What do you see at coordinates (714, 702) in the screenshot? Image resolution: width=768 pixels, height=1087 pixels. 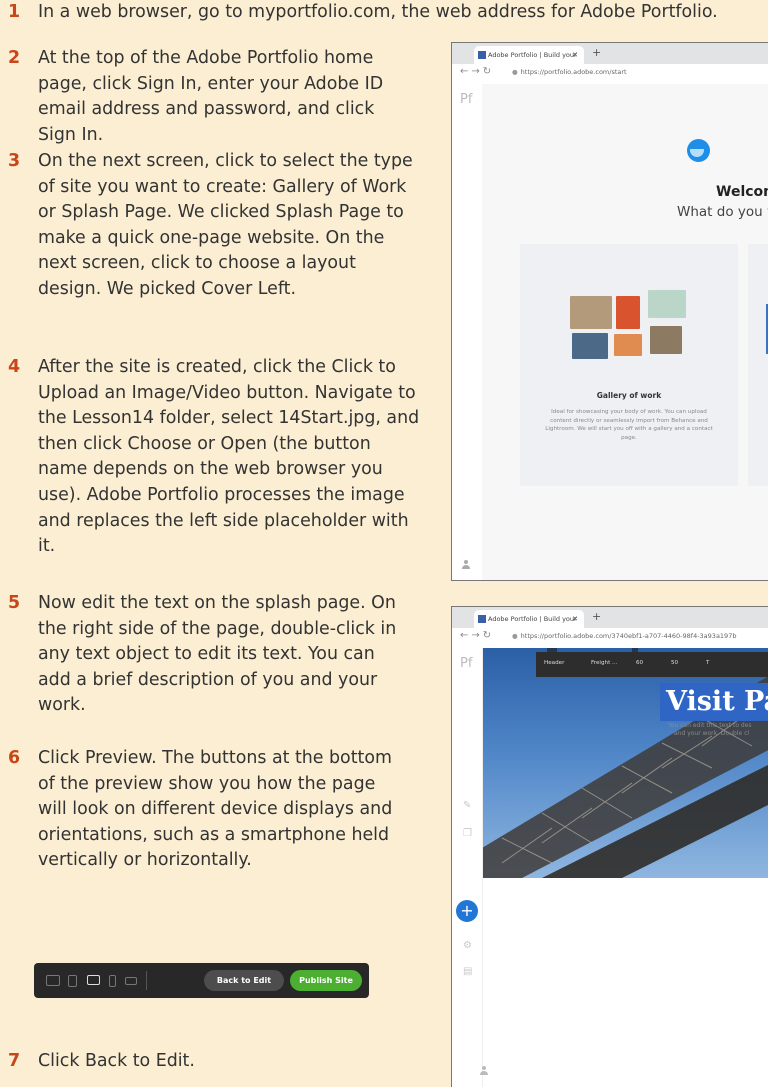 I see `selected-heading-text: Visit Pa` at bounding box center [714, 702].